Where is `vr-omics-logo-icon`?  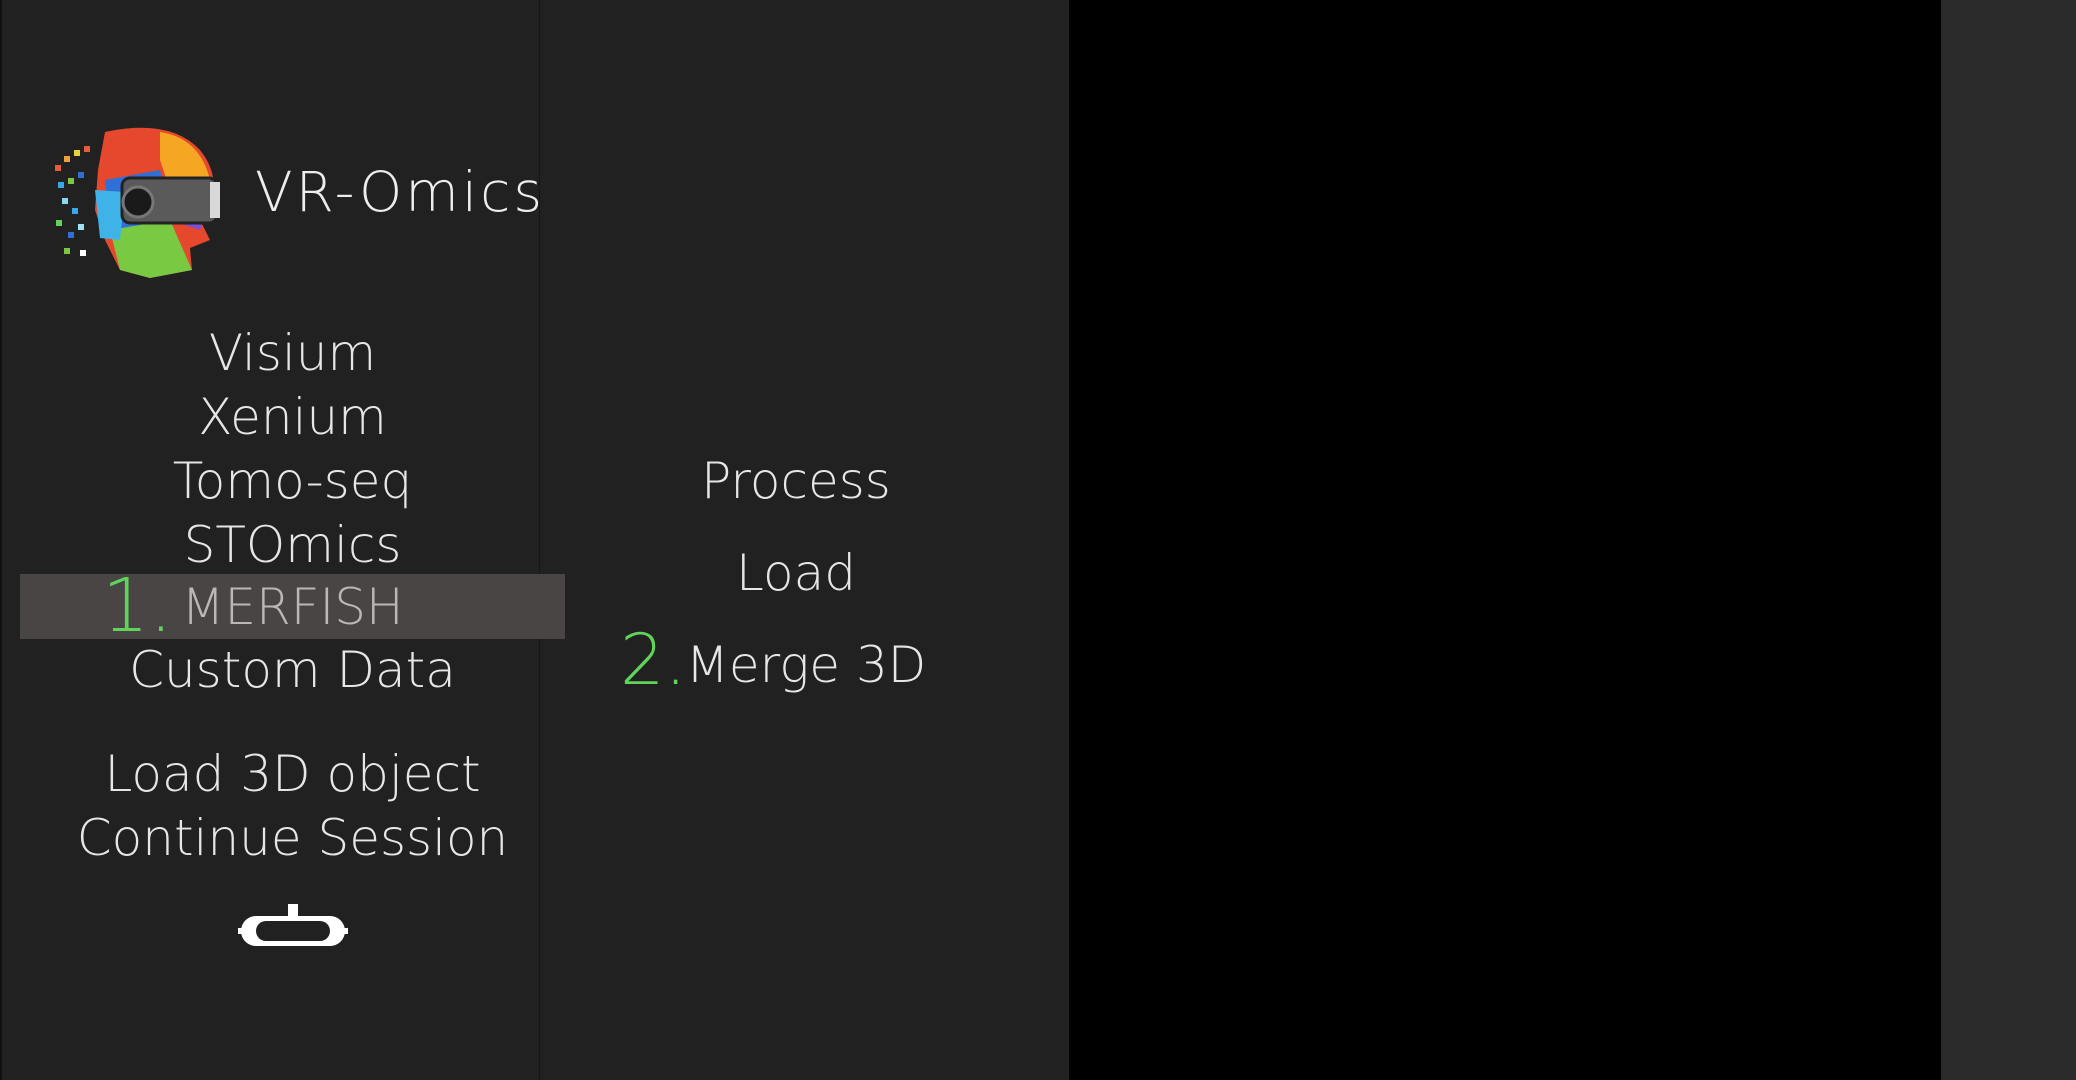
vr-omics-logo-icon is located at coordinates (137, 202).